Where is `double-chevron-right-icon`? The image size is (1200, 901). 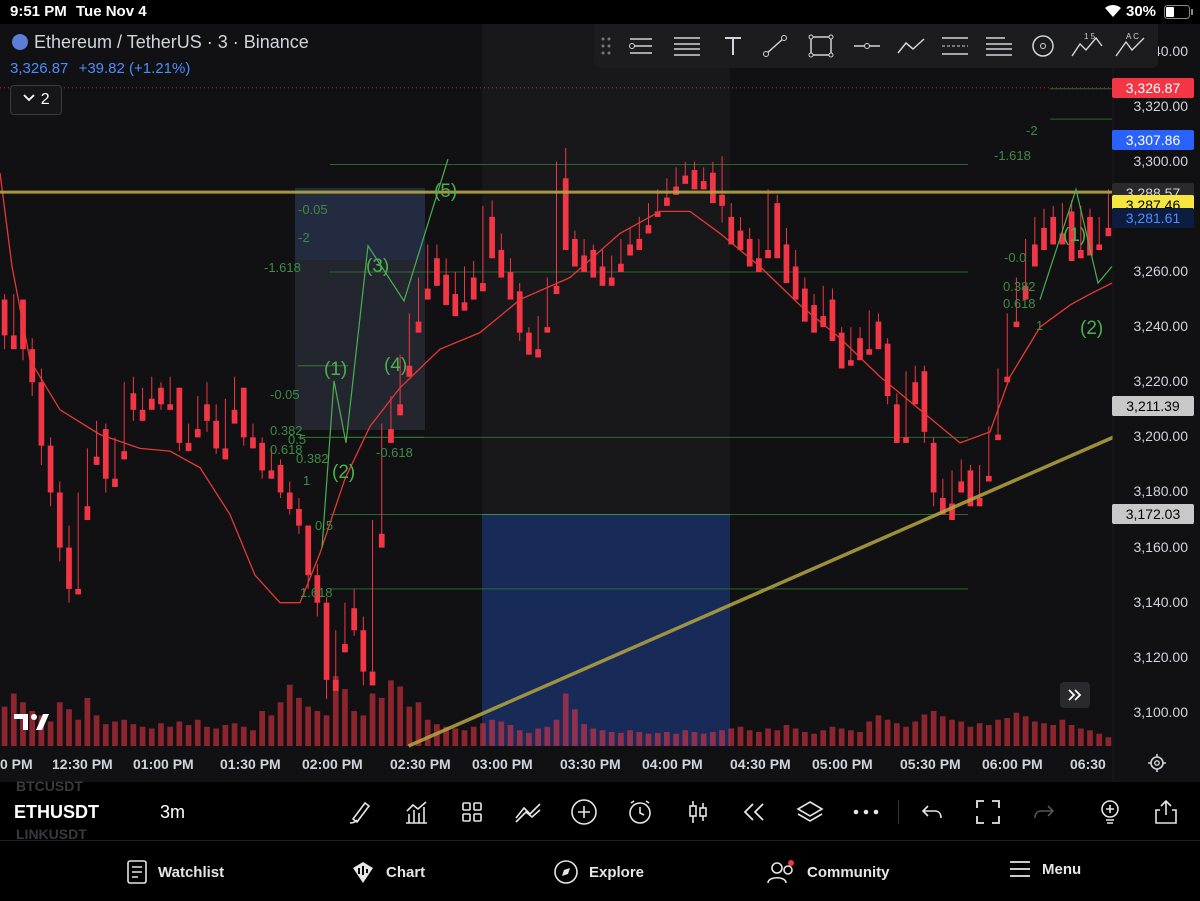 double-chevron-right-icon is located at coordinates (1075, 695).